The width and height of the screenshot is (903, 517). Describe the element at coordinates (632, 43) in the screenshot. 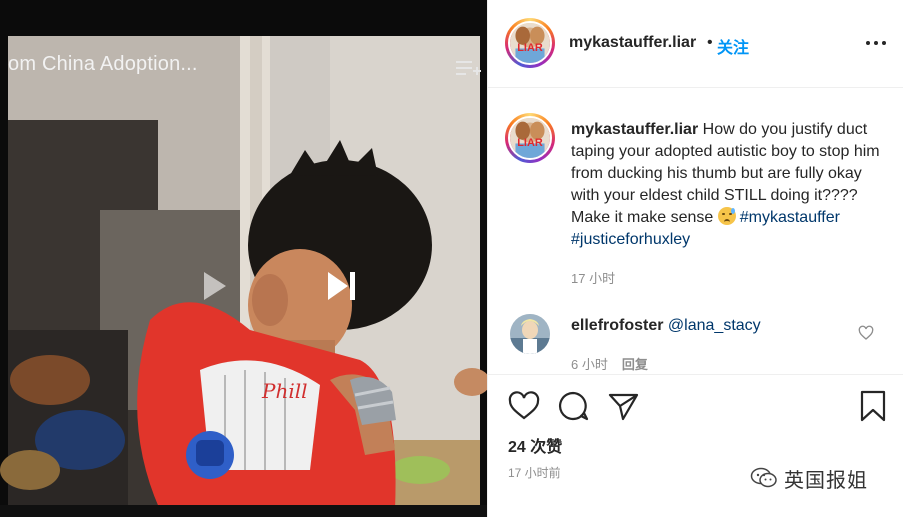

I see `post-author-username: mykastauffer.liar` at that location.